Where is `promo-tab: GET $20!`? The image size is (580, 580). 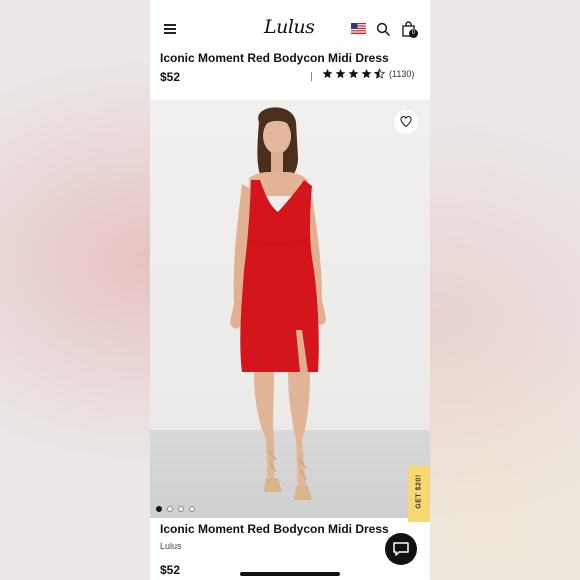
promo-tab: GET $20! is located at coordinates (419, 494).